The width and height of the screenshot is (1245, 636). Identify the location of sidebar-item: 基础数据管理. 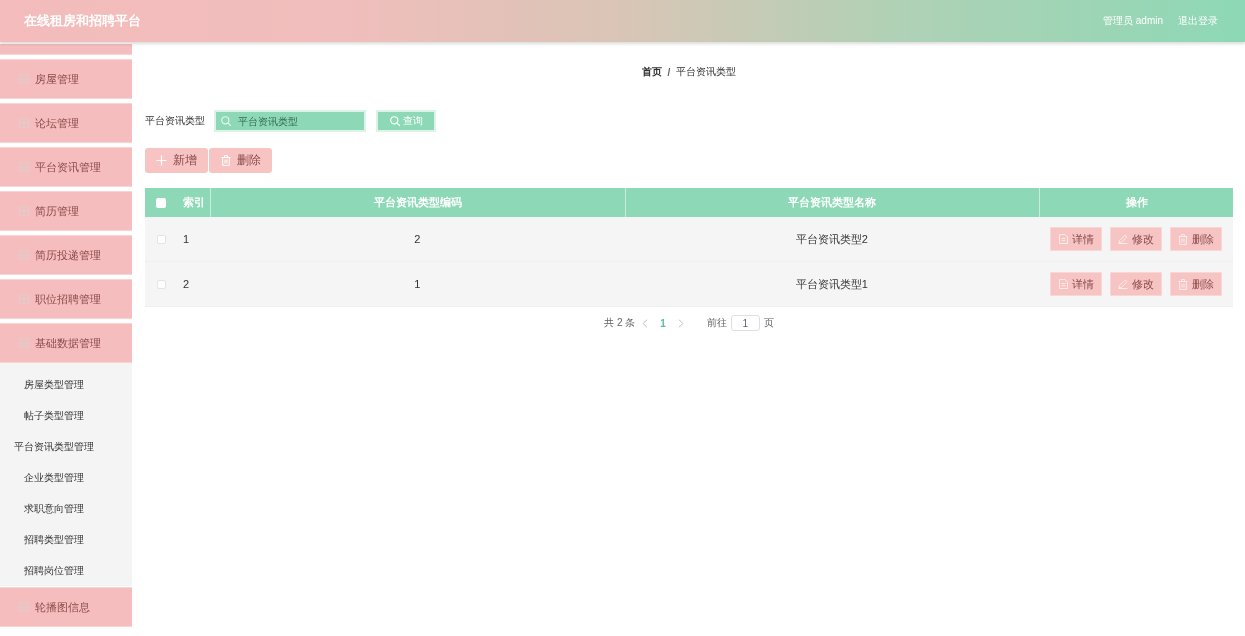
(66, 343).